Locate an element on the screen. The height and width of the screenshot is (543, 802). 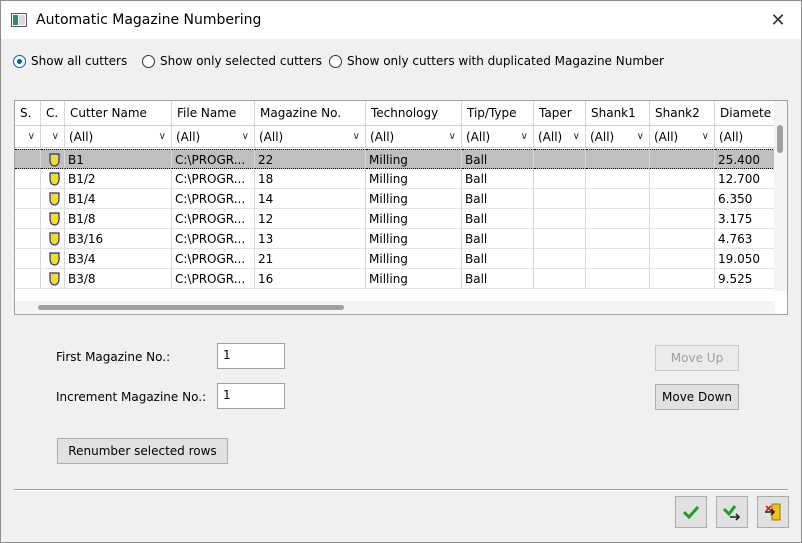
radio-show-all: Show all cutters is located at coordinates (70, 61).